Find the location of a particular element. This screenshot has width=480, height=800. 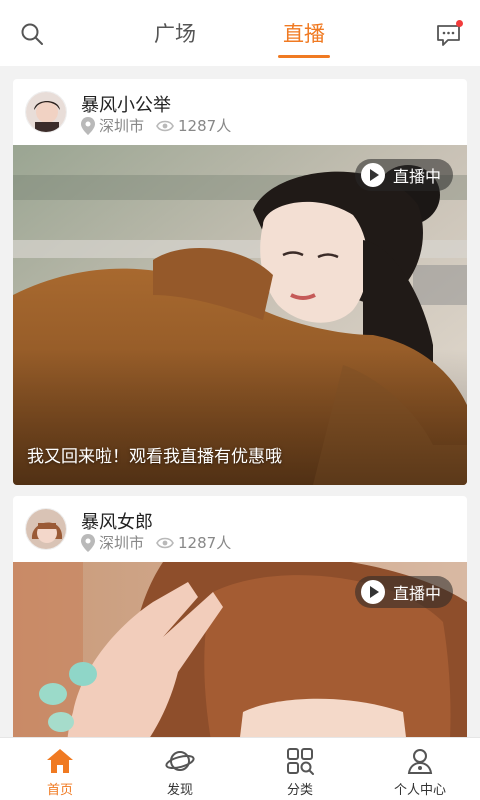

nav-label: 首页 is located at coordinates (59, 790).